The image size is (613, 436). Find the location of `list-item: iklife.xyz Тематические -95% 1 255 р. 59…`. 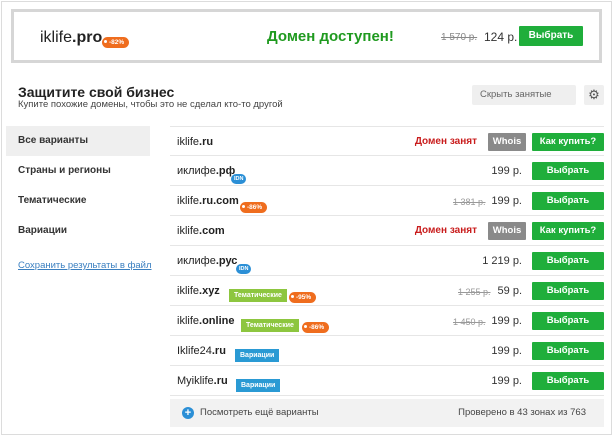

list-item: iklife.xyz Тематические -95% 1 255 р. 59… is located at coordinates (387, 291).